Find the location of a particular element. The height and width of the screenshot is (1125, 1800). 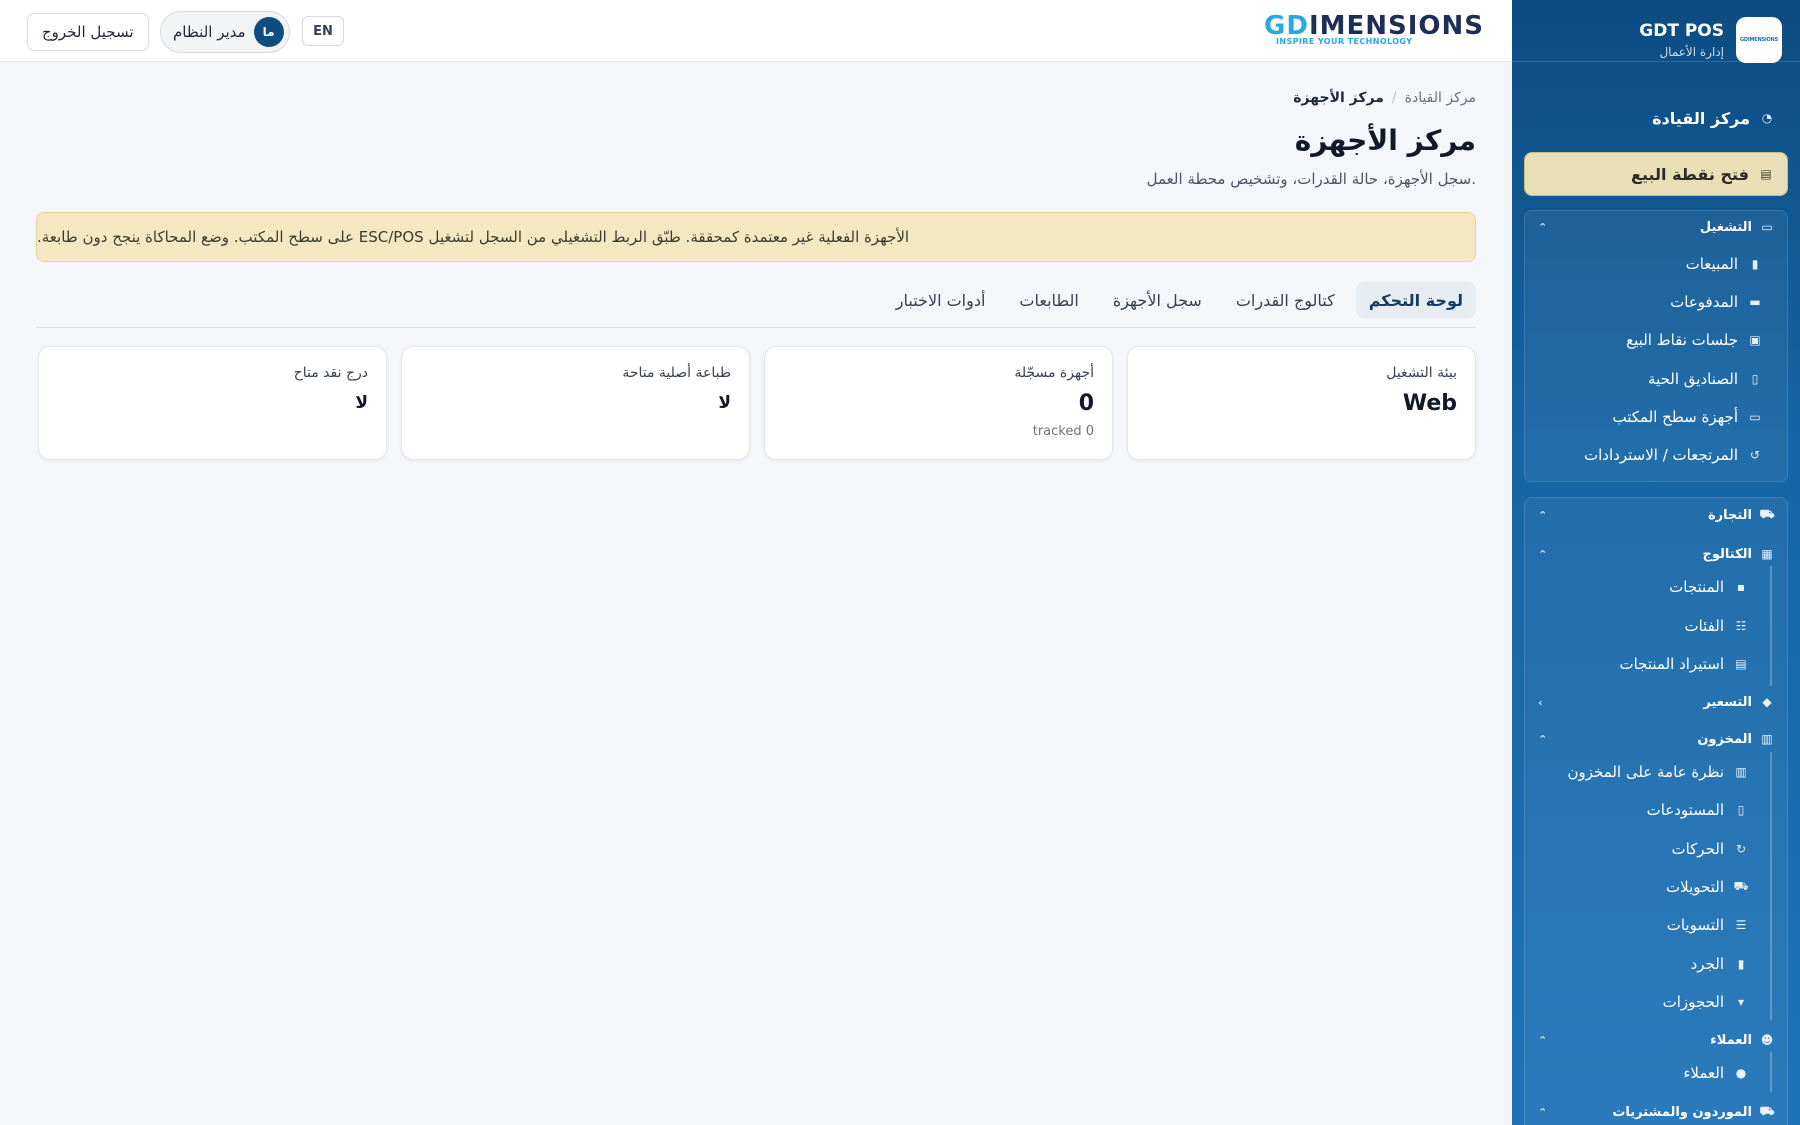

brand-logo-text: GDIMENSIONS is located at coordinates (1759, 40).